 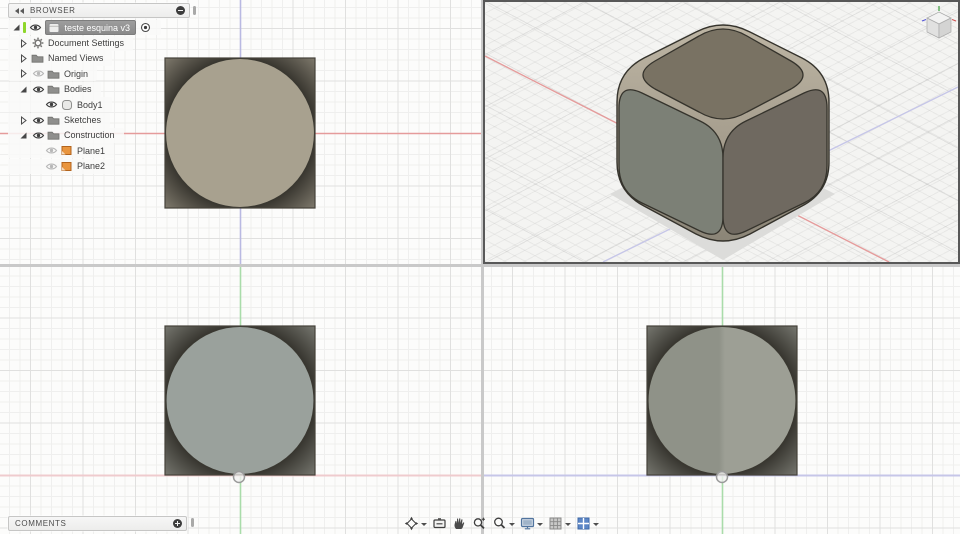 What do you see at coordinates (76, 73) in the screenshot?
I see `tree-item-label: Origin` at bounding box center [76, 73].